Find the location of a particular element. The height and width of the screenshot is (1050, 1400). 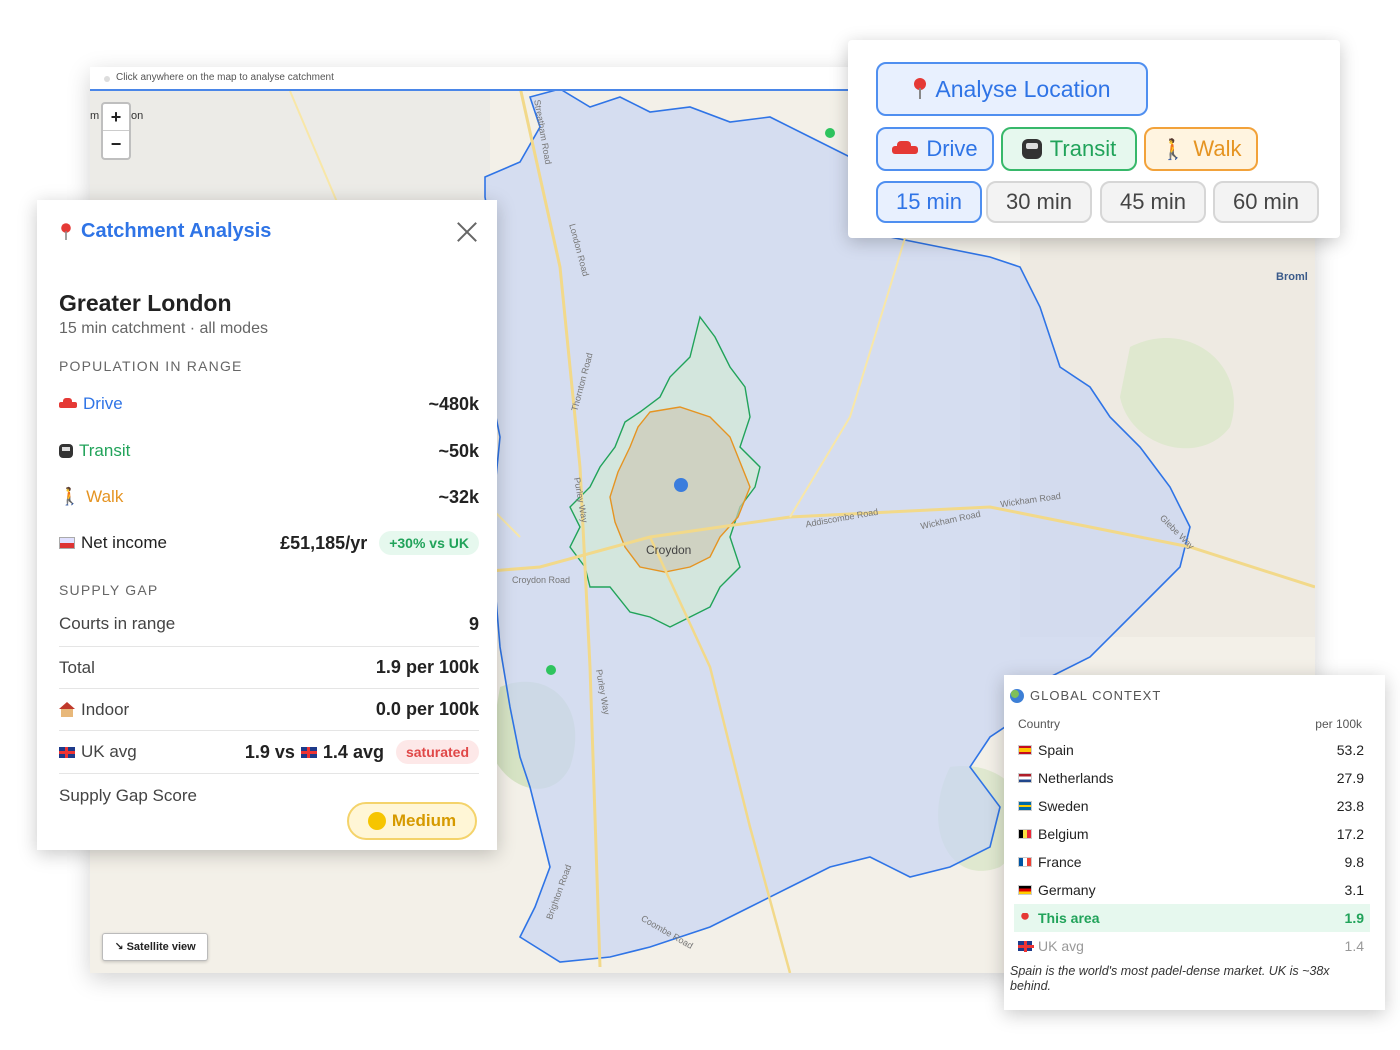

table-row: Sweden 23.8 is located at coordinates (1192, 806).